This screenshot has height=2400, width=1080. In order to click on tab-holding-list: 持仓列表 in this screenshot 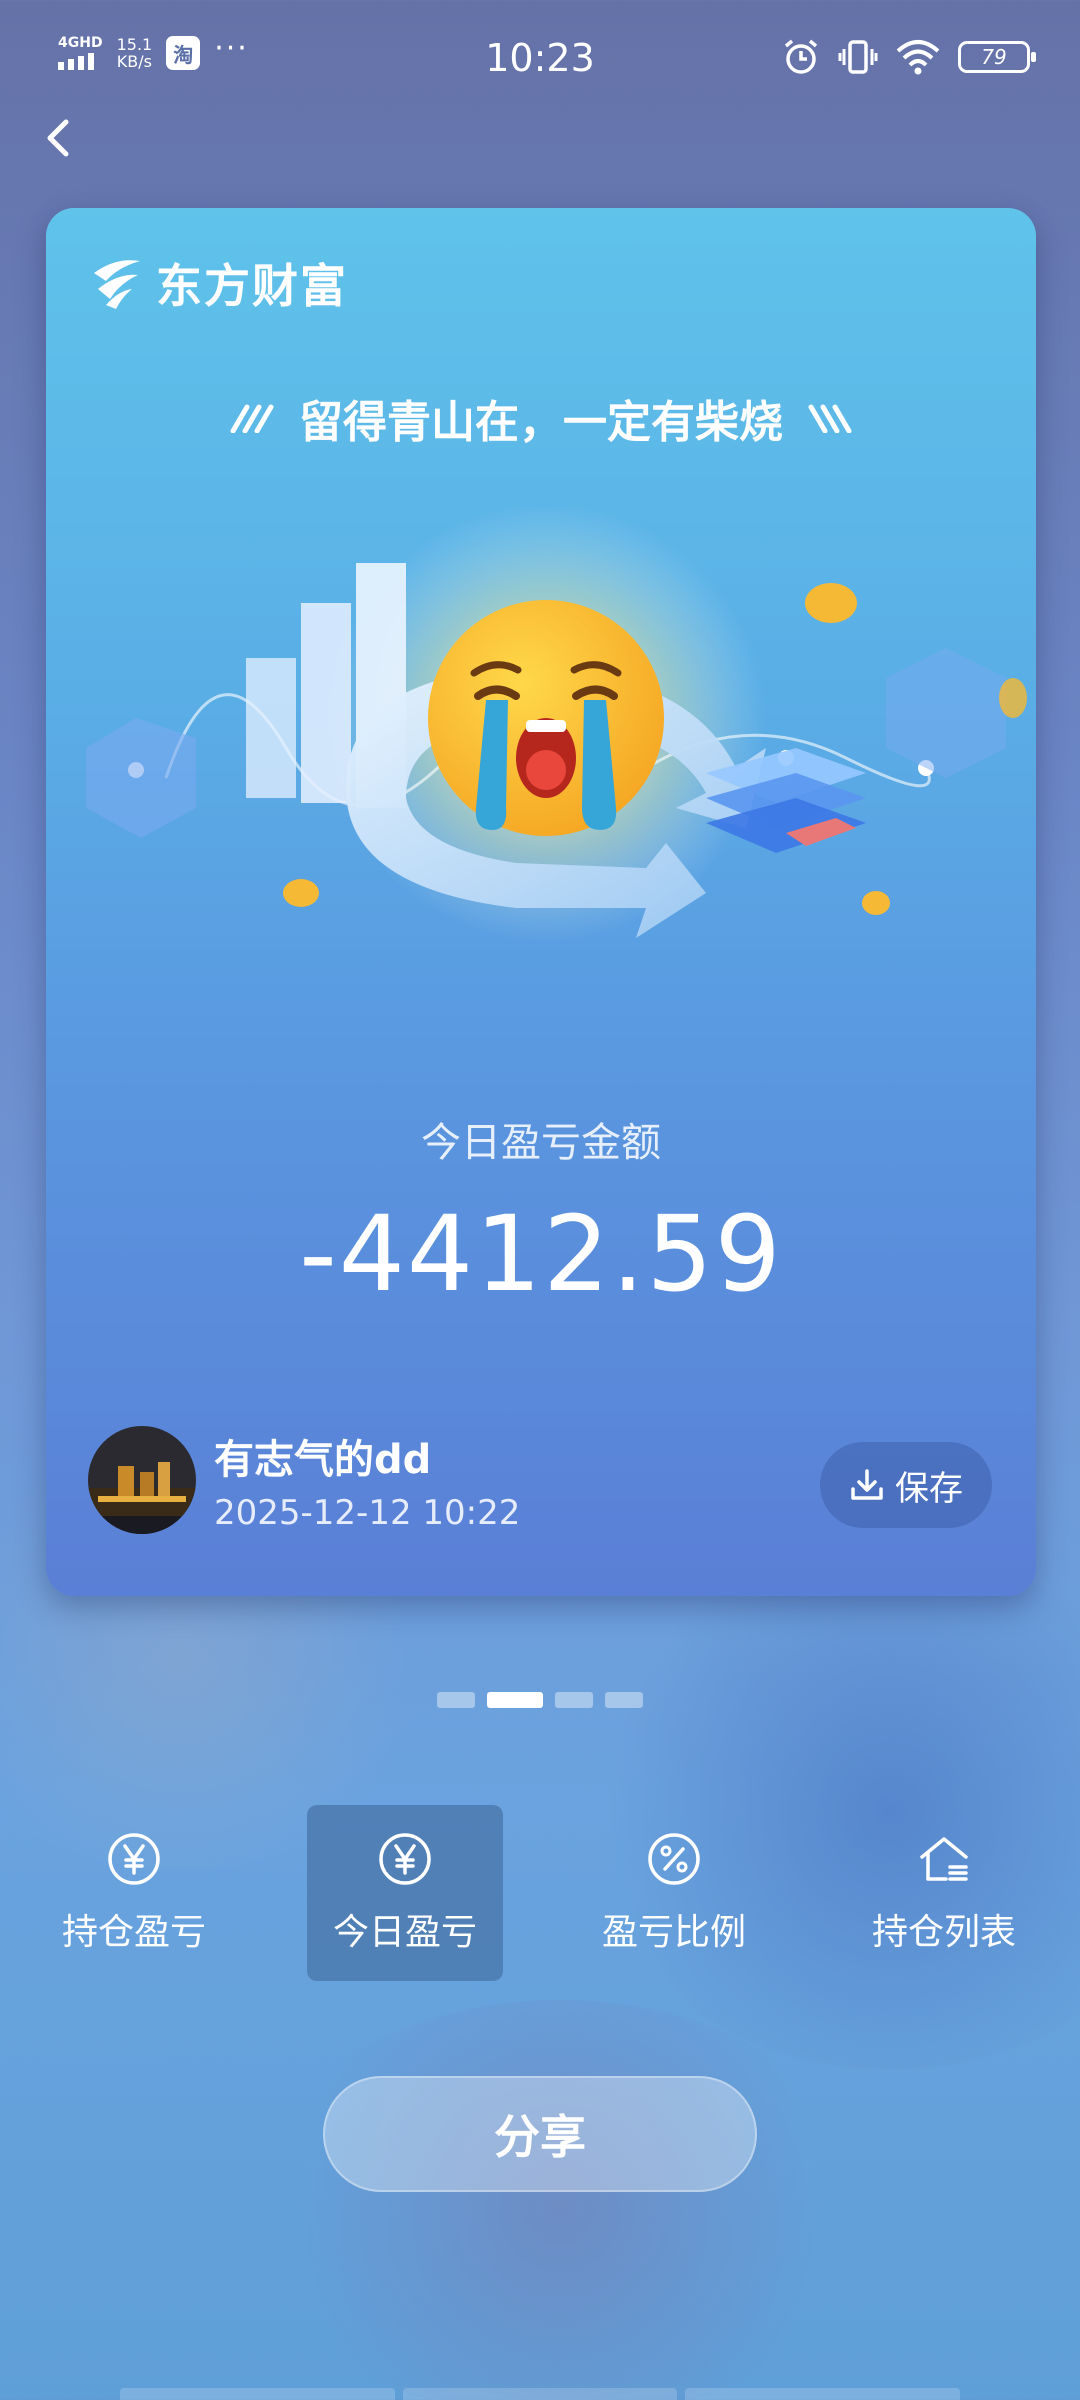, I will do `click(944, 1893)`.